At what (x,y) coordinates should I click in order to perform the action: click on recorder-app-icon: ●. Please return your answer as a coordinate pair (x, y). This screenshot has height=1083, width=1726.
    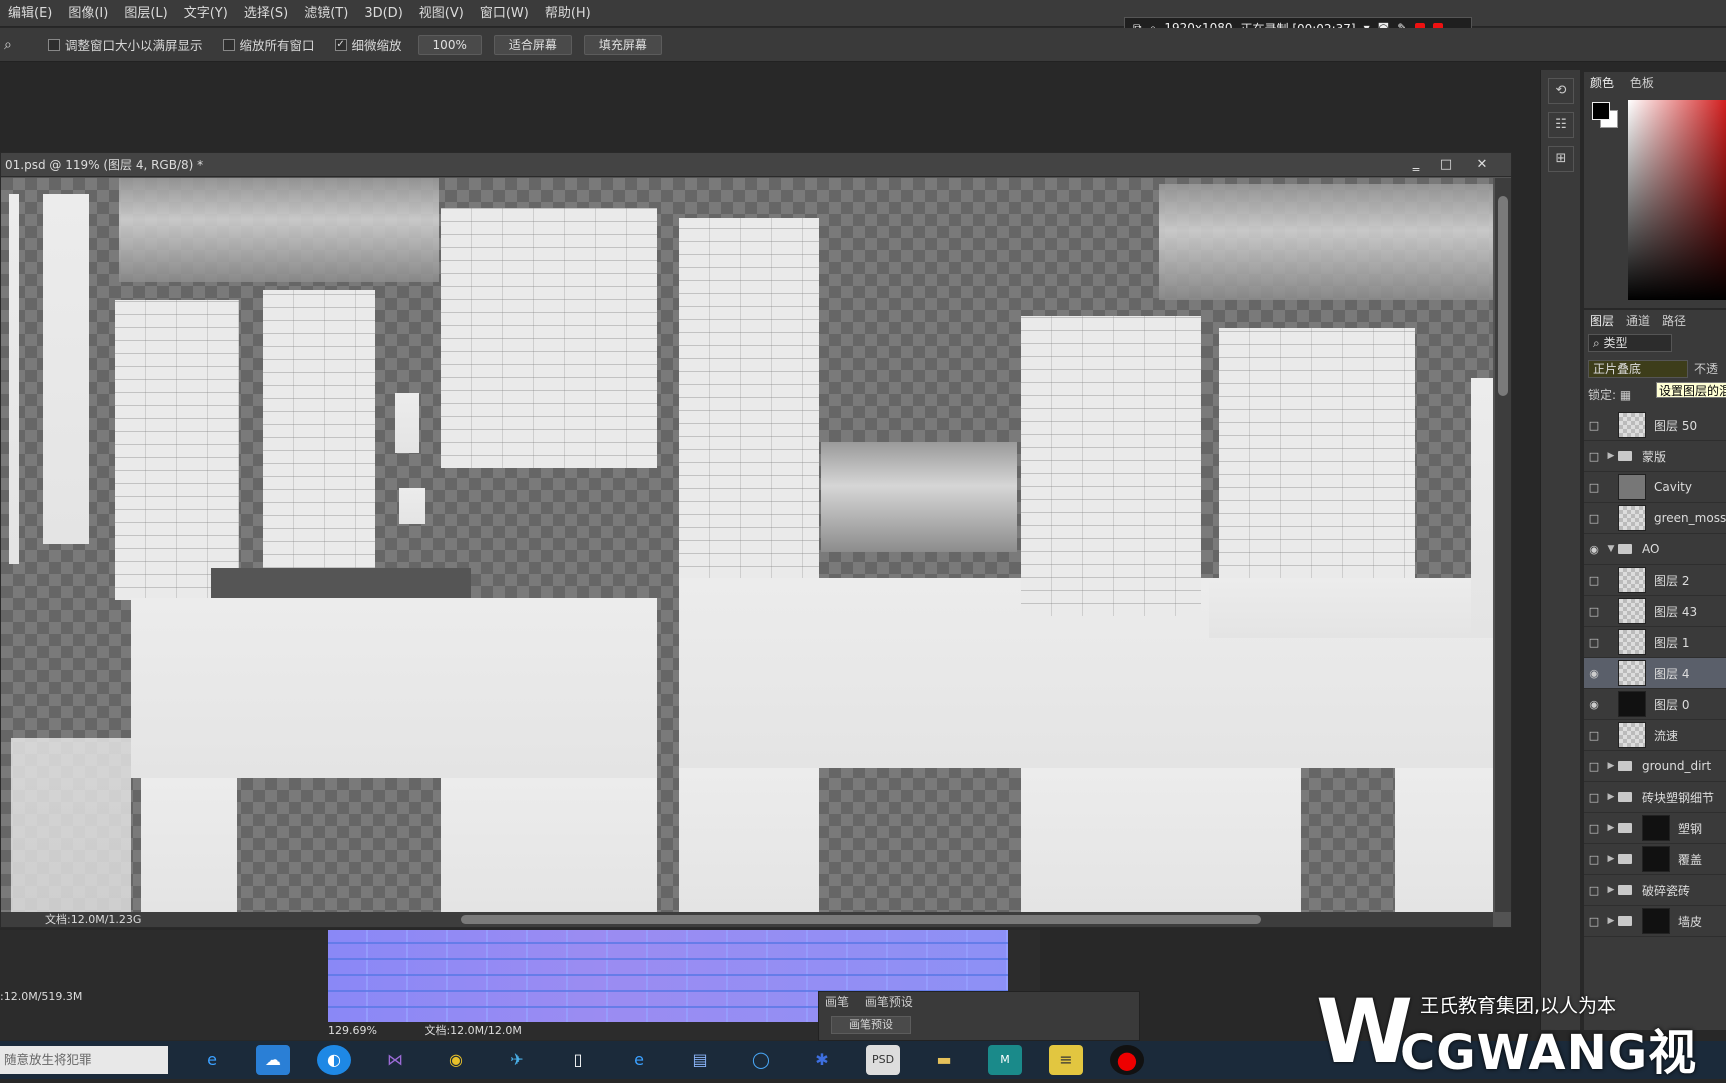
    Looking at the image, I should click on (1127, 1060).